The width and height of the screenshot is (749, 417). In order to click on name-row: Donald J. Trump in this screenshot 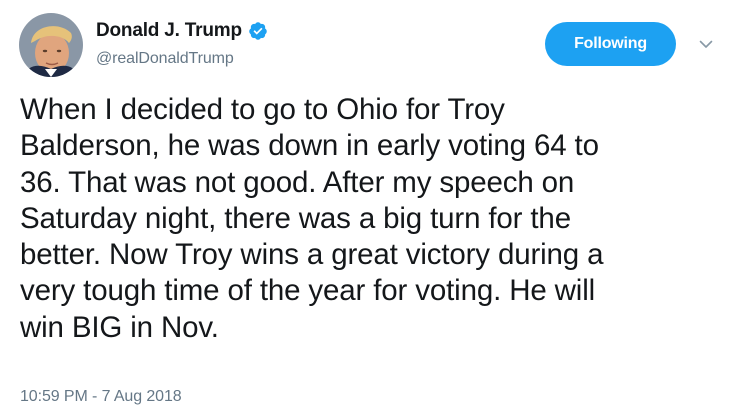, I will do `click(182, 31)`.